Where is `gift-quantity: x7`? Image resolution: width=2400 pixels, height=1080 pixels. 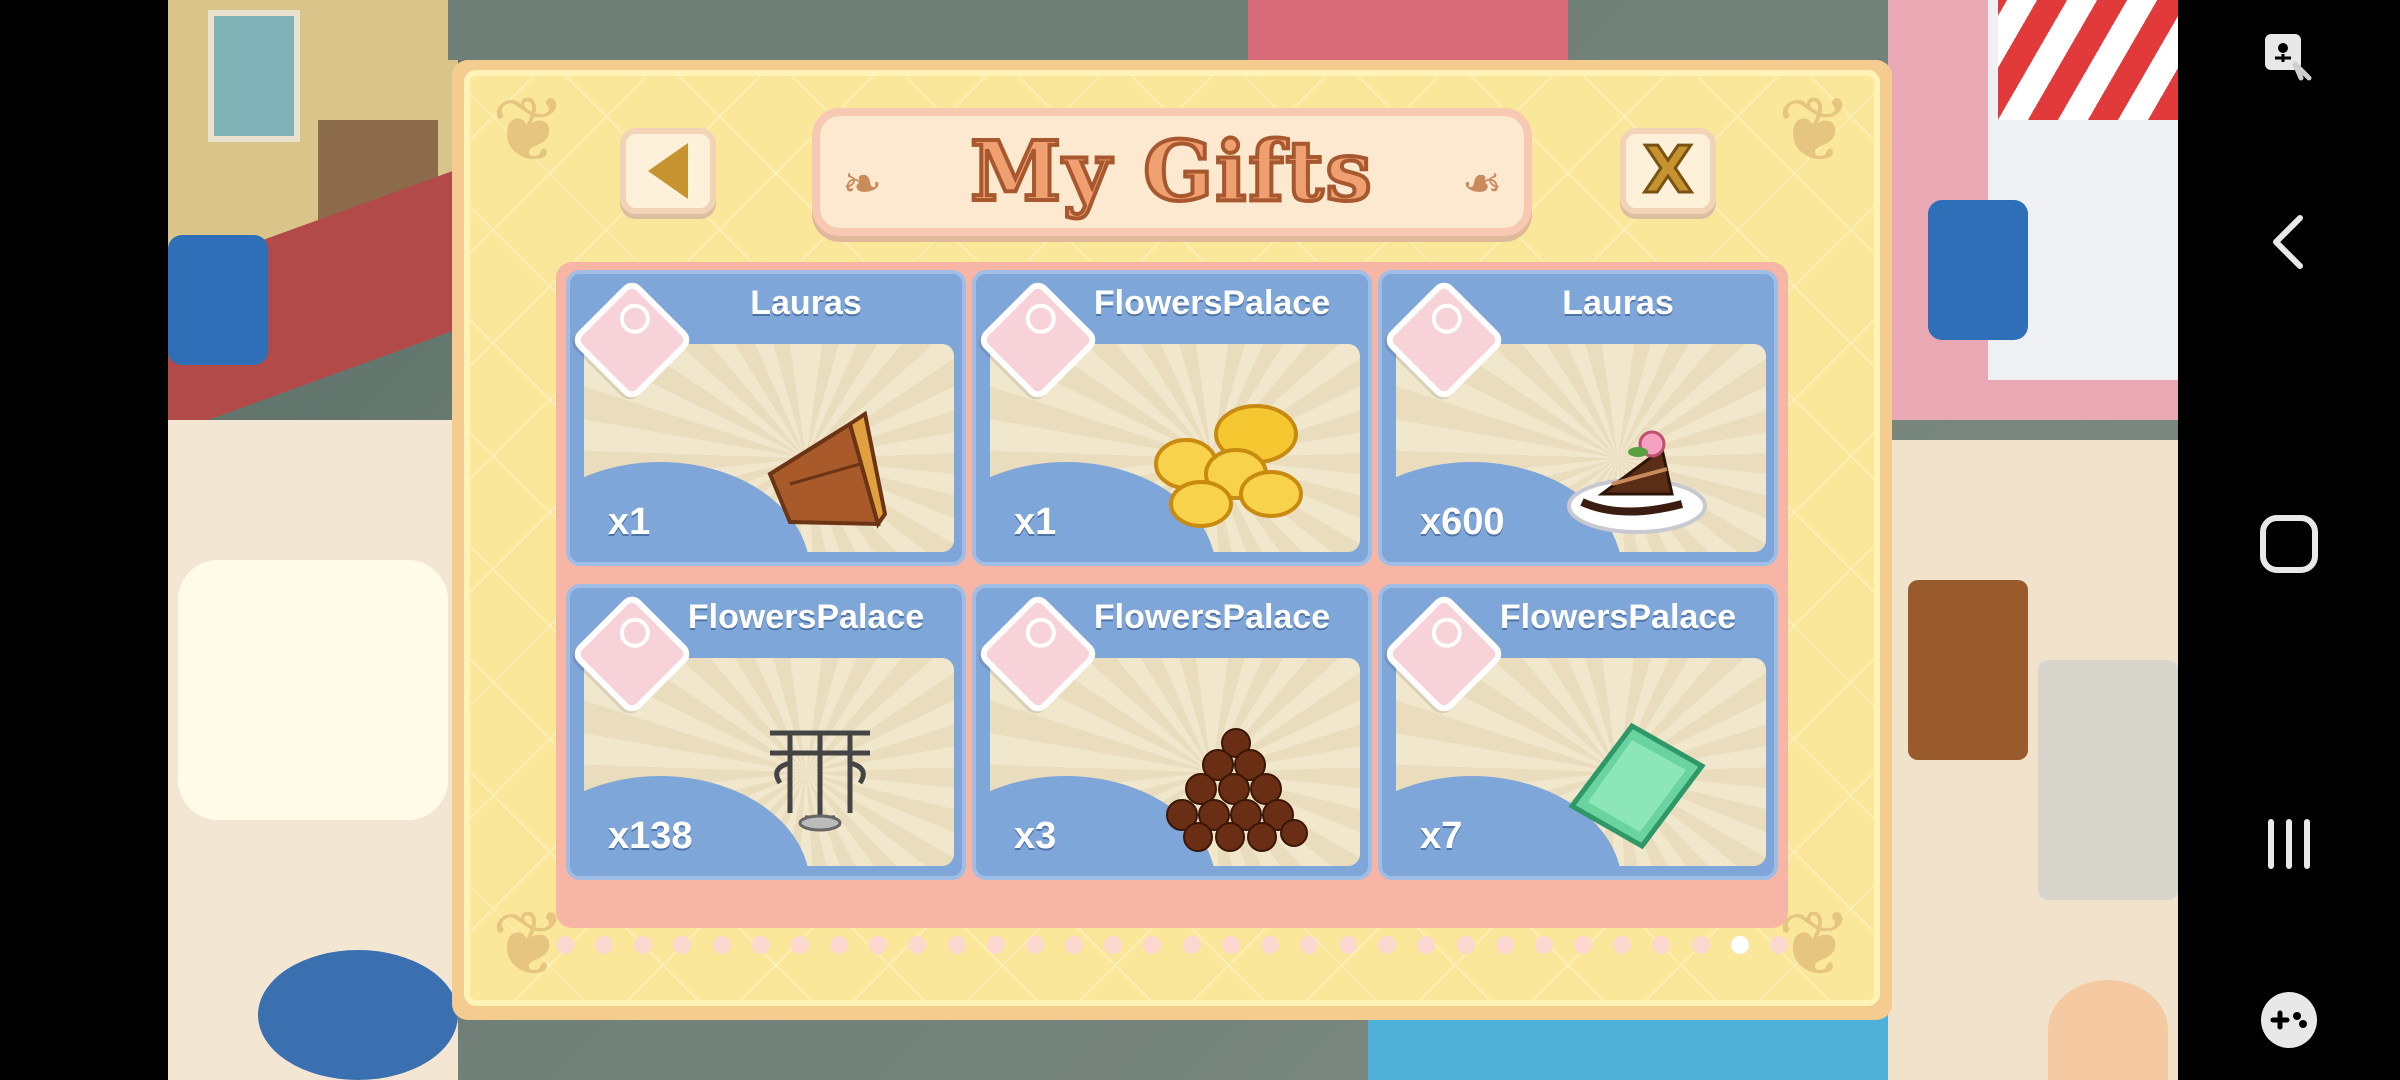
gift-quantity: x7 is located at coordinates (1441, 836).